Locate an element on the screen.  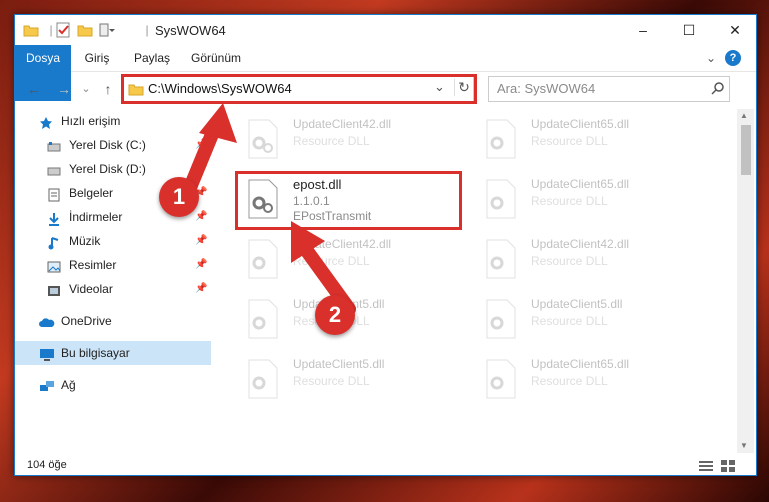
sidebar-item-label: Belgeler is located at coordinates (91, 193).